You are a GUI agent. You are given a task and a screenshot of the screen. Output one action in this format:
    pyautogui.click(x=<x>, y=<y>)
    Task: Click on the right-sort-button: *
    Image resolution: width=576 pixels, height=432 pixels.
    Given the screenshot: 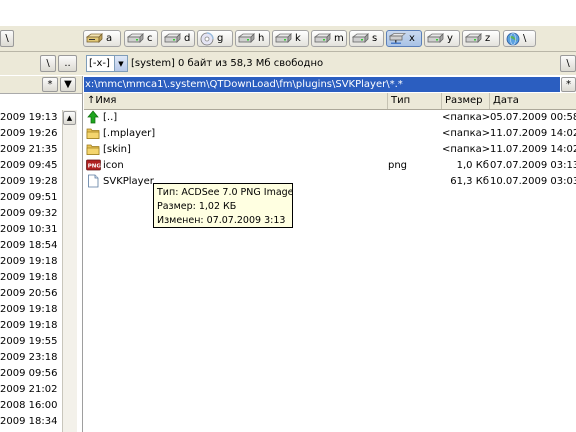 What is the action you would take?
    pyautogui.click(x=568, y=84)
    